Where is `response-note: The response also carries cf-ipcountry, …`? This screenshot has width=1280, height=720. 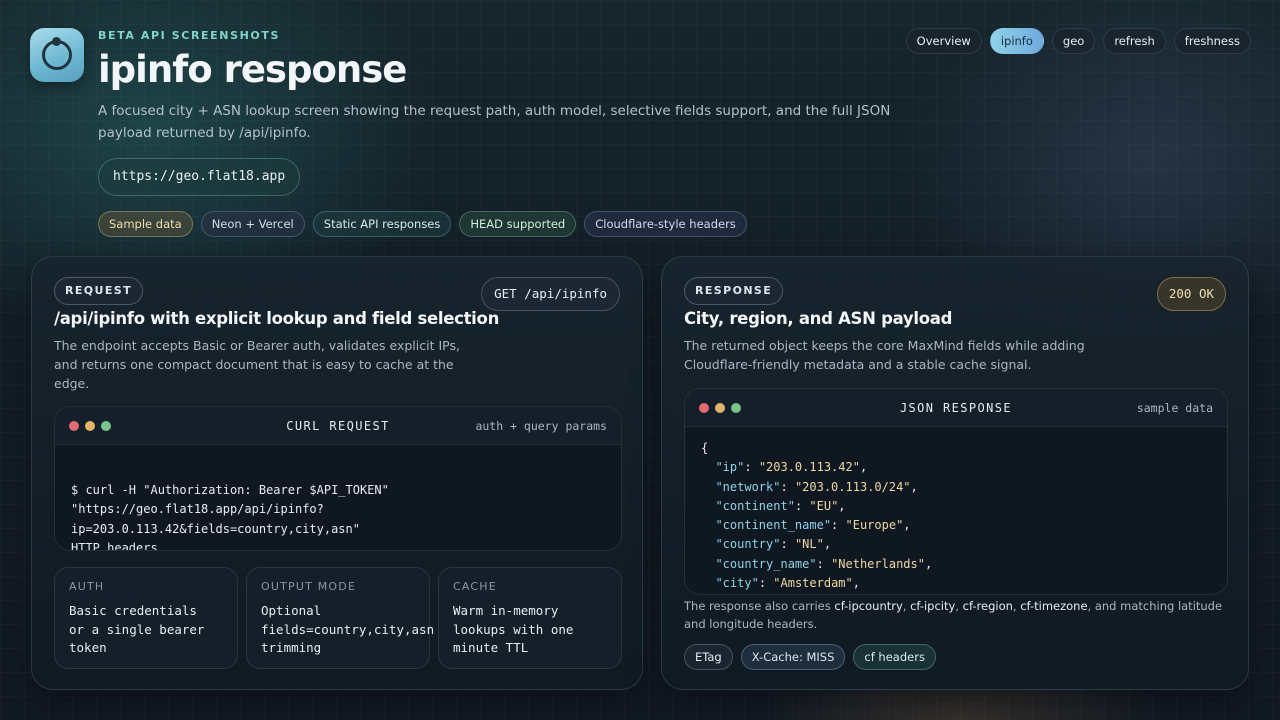
response-note: The response also carries cf-ipcountry, … is located at coordinates (953, 615).